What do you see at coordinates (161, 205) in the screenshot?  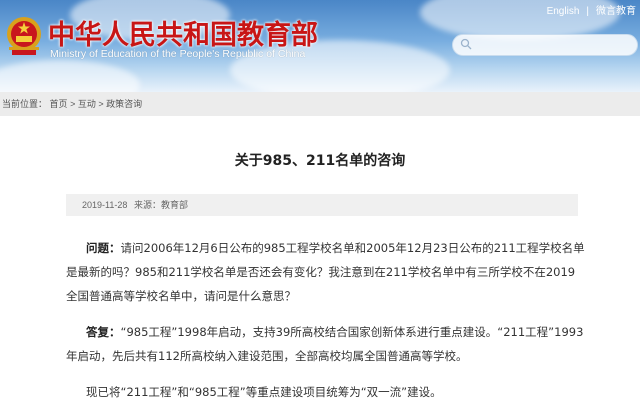 I see `article-source: 来源：教育部` at bounding box center [161, 205].